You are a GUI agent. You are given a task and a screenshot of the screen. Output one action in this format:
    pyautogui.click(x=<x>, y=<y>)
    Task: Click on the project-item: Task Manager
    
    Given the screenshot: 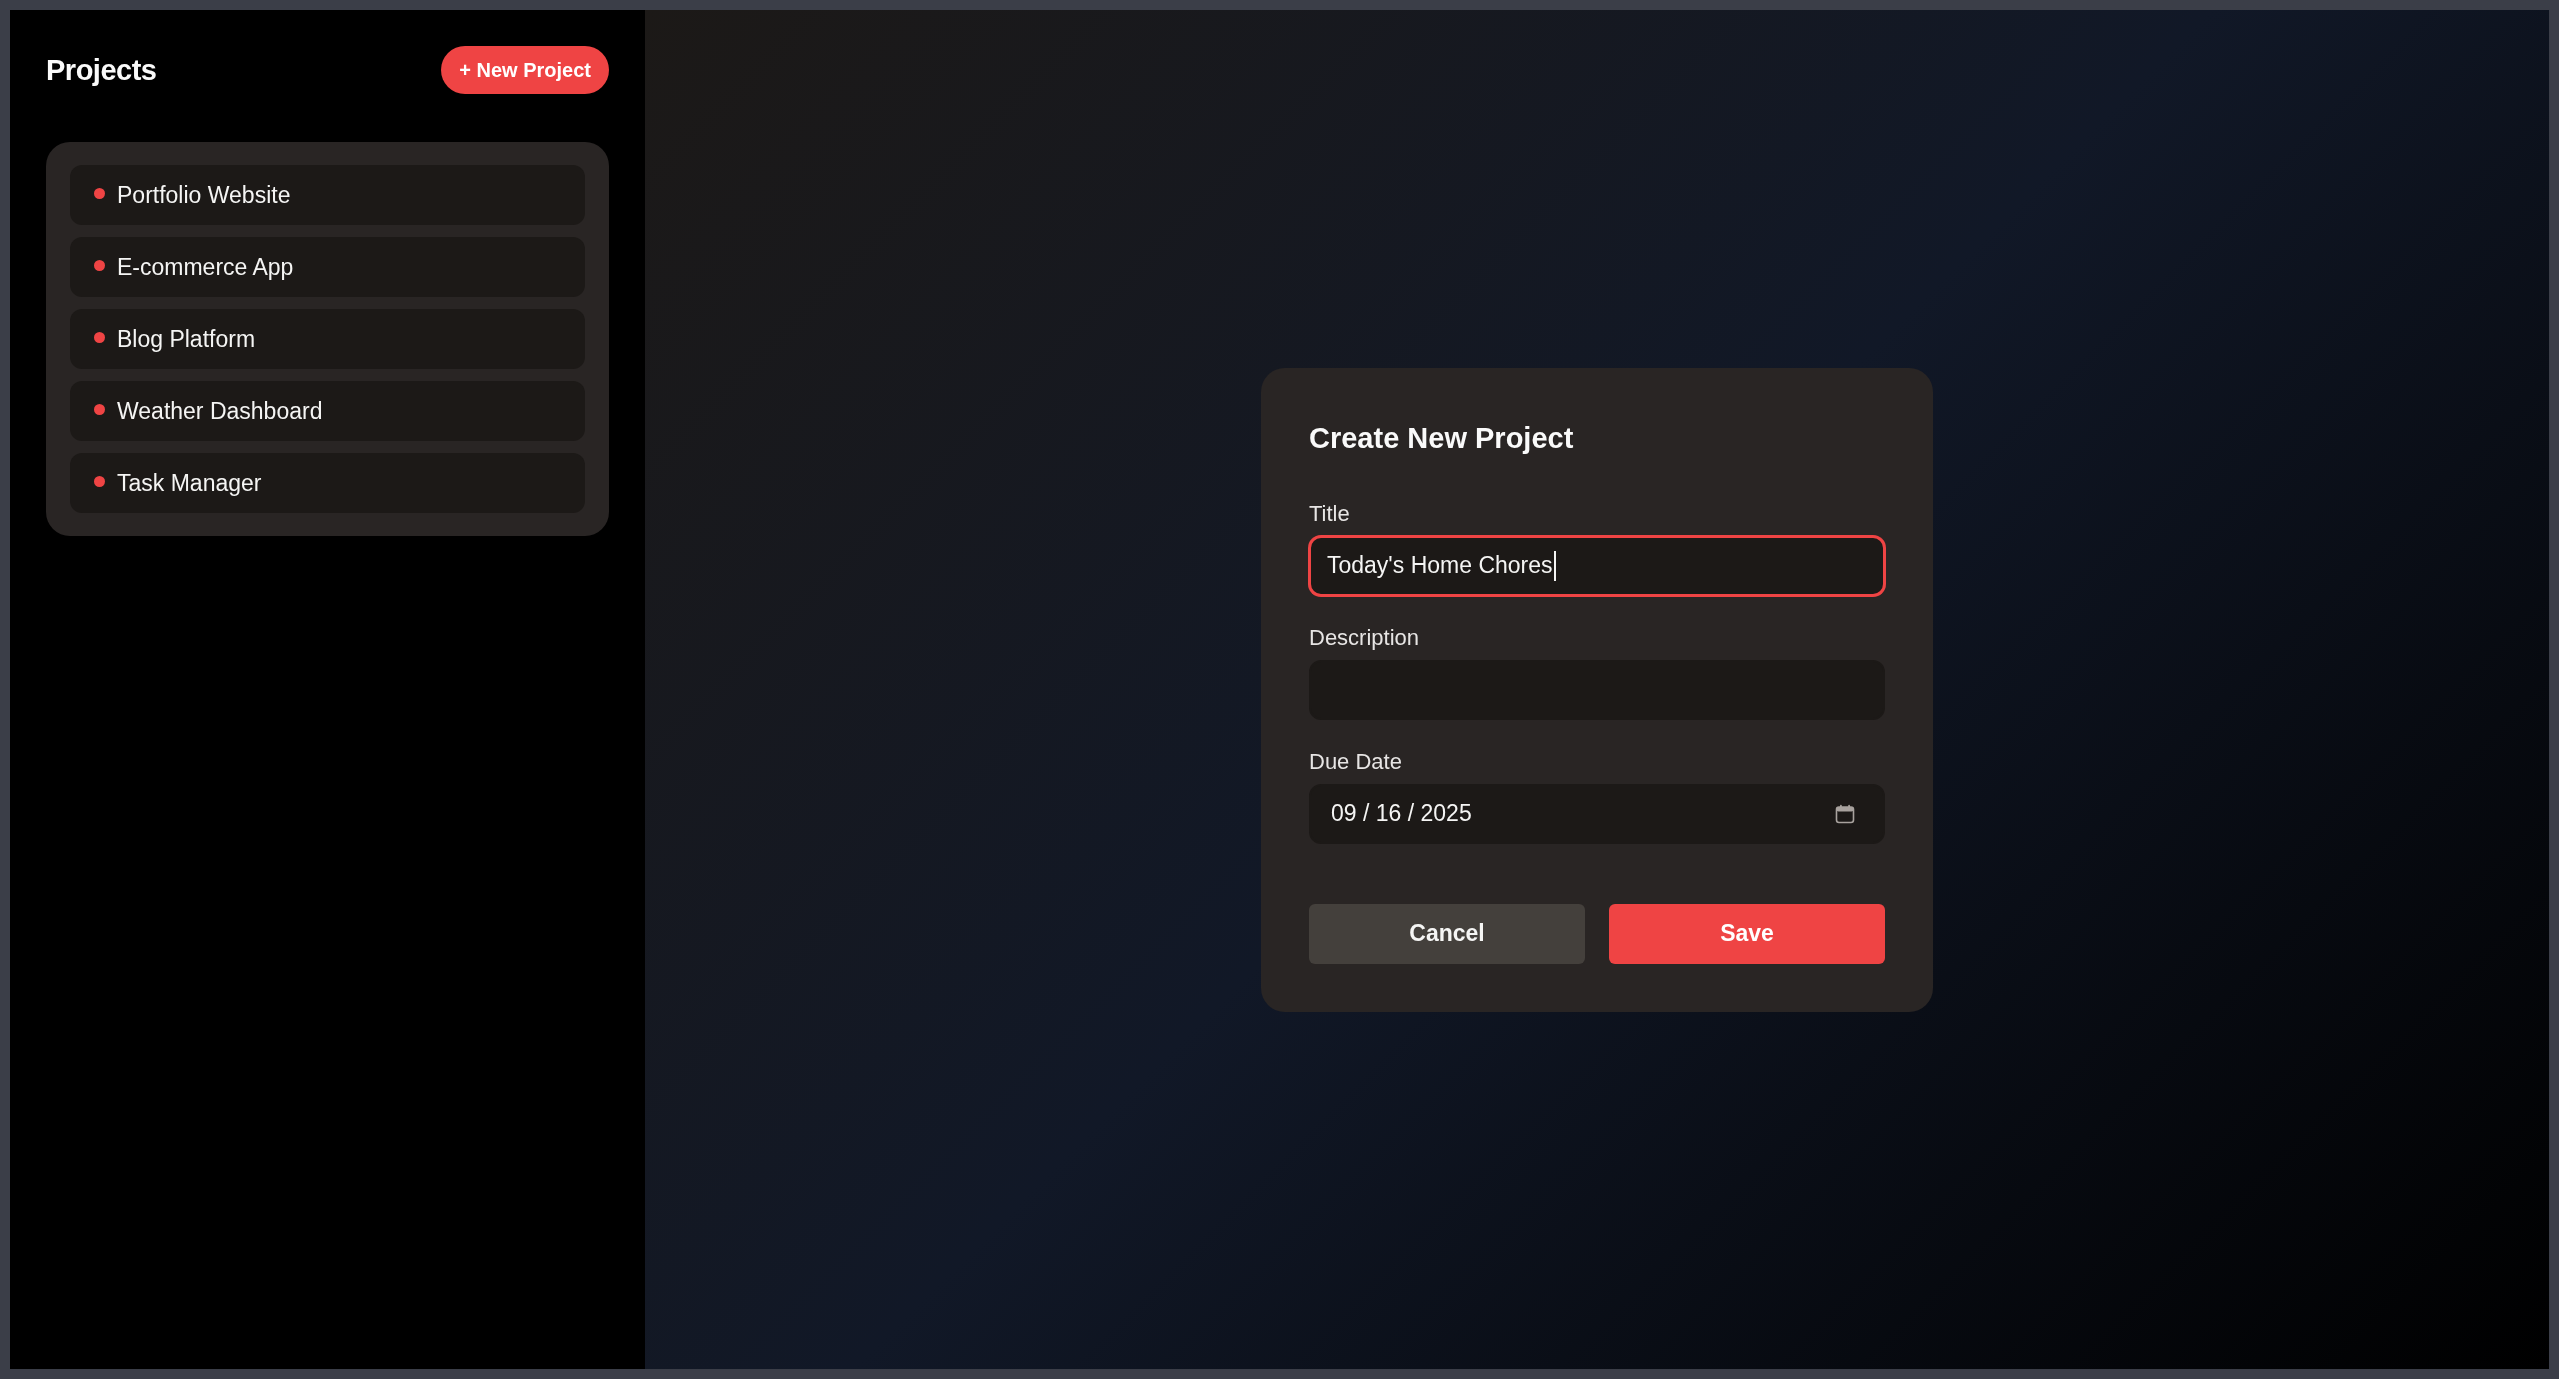 What is the action you would take?
    pyautogui.click(x=327, y=483)
    